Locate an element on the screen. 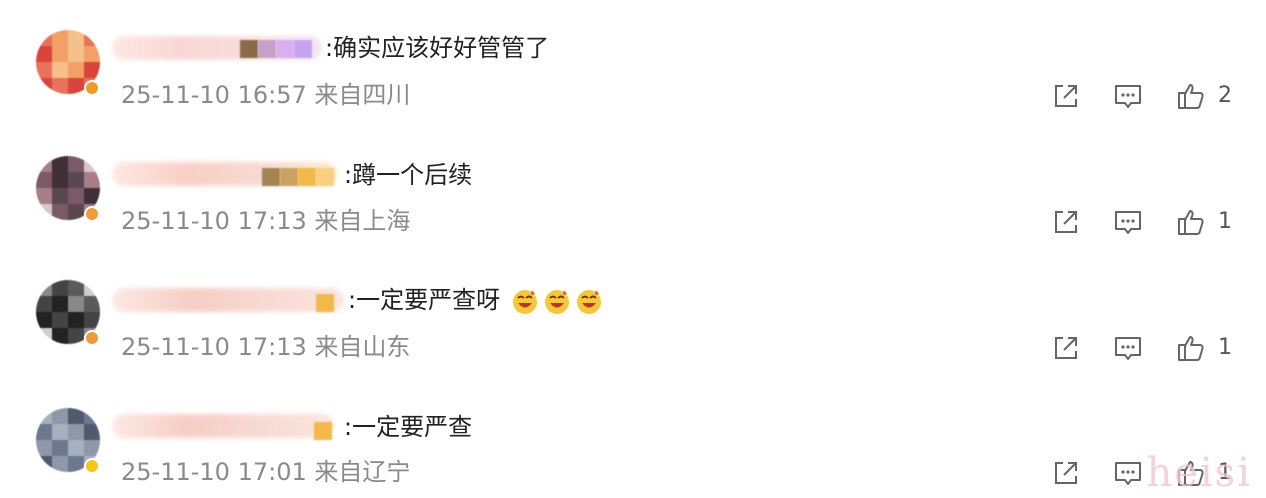 Image resolution: width=1266 pixels, height=498 pixels. comment-meta: 25-11-10 16:57 来自四川 is located at coordinates (265, 95).